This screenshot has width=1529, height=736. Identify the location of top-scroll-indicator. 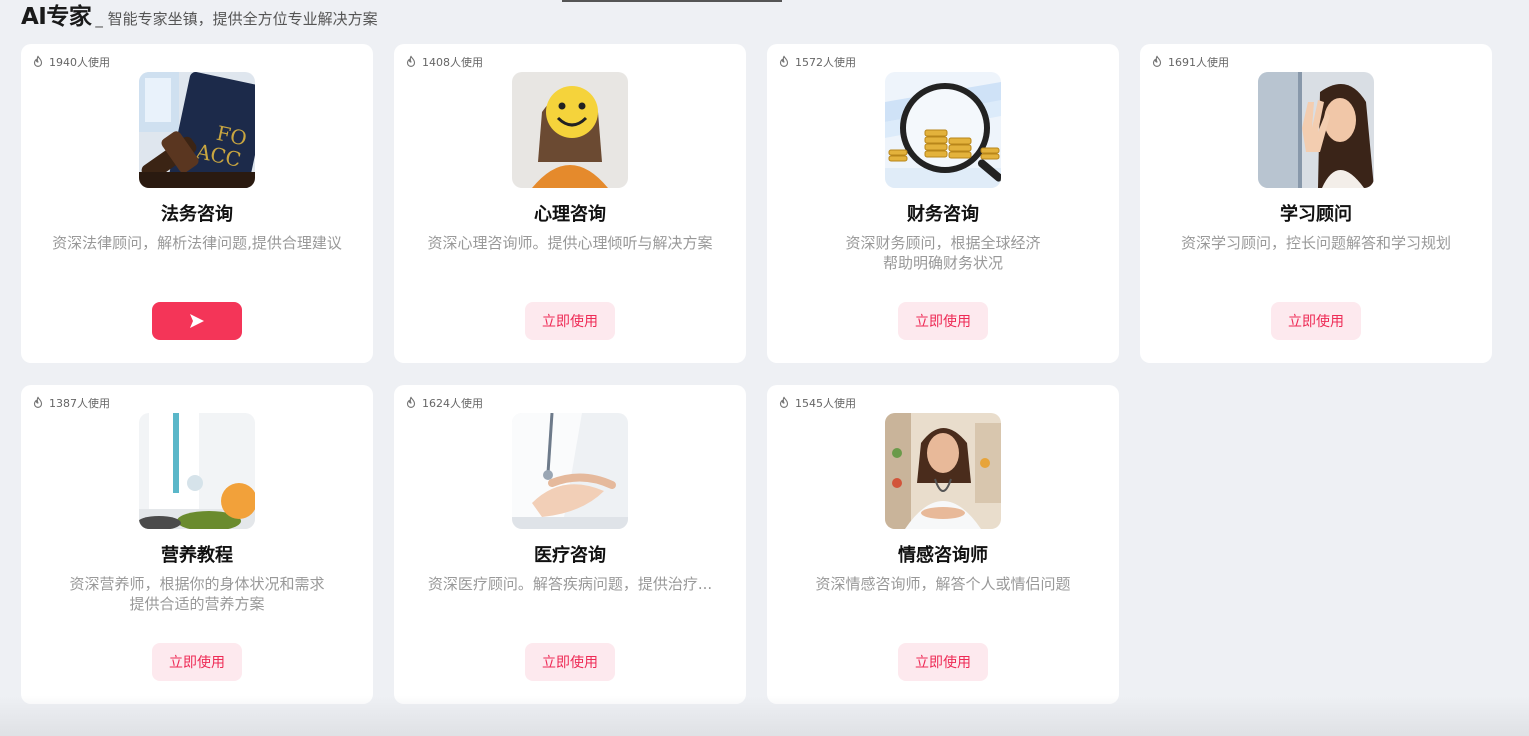
(672, 1).